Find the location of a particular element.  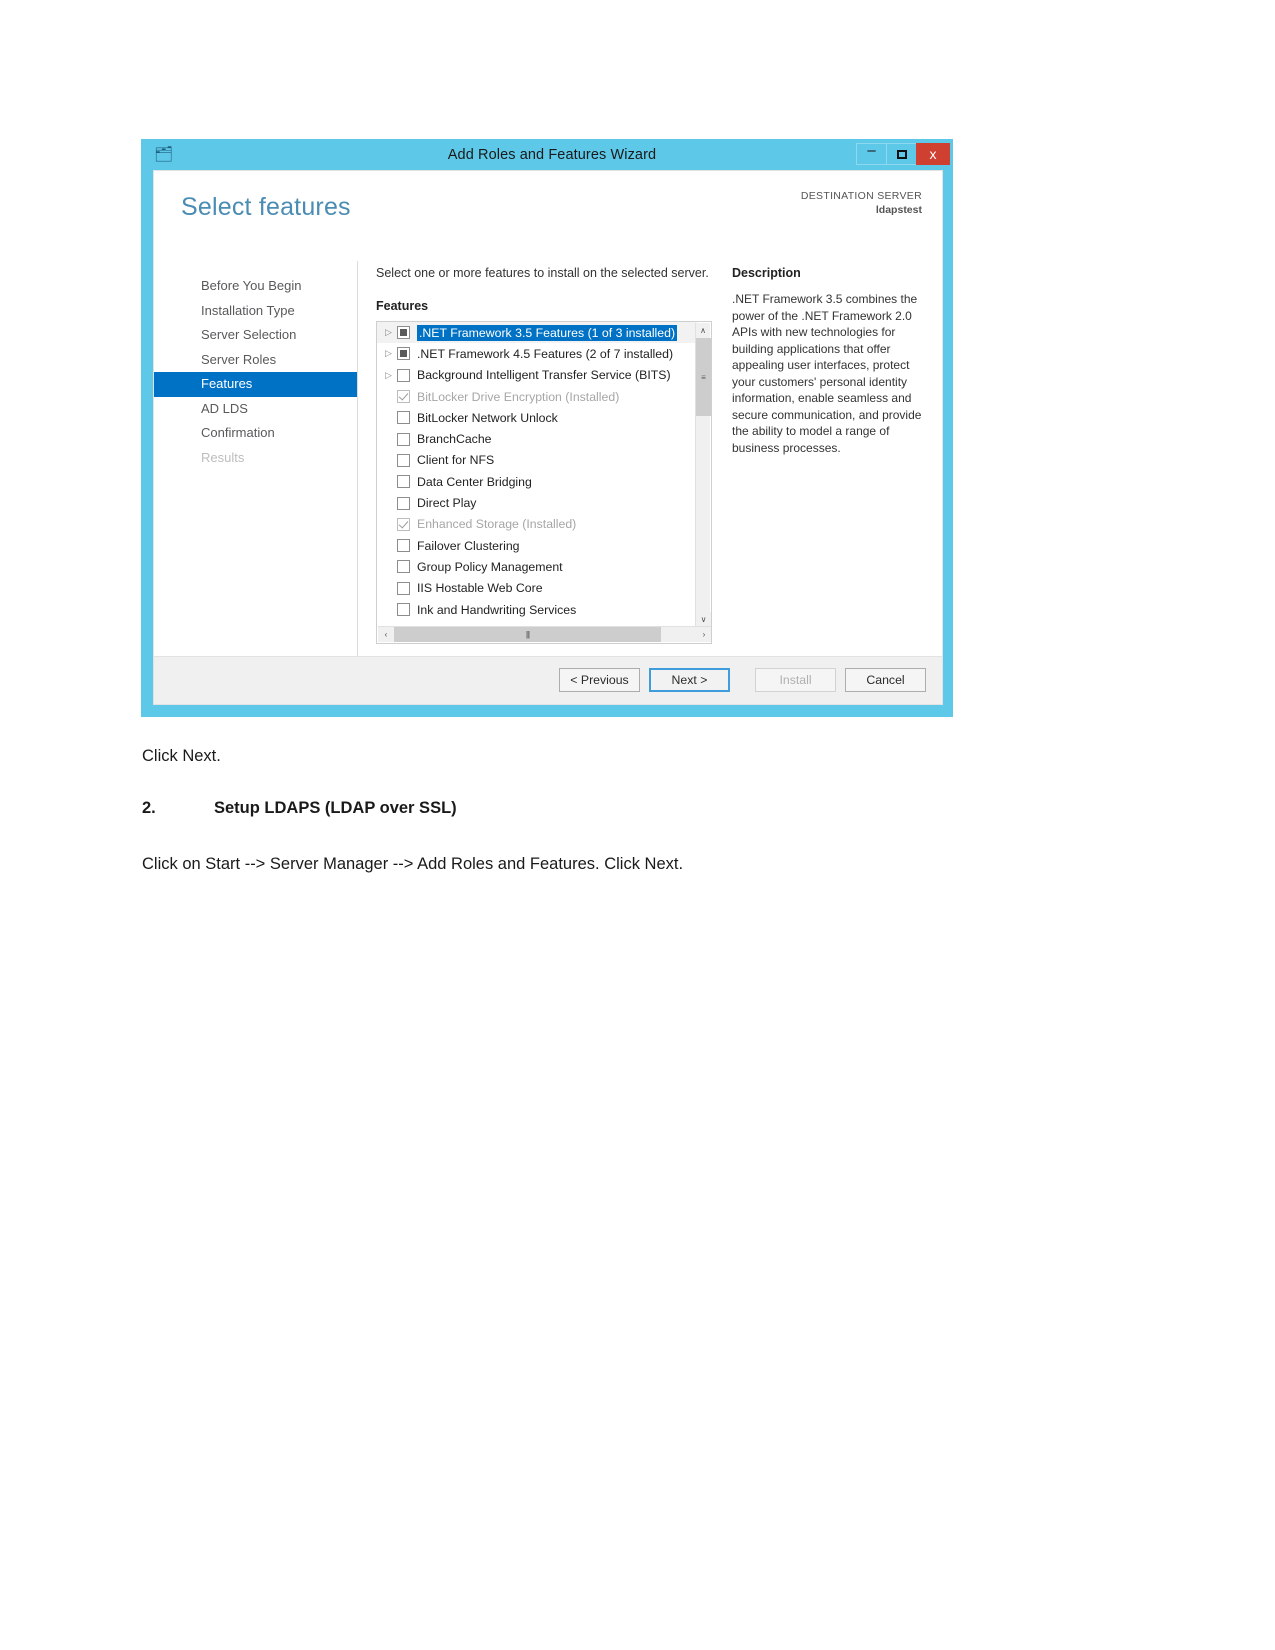

cancel-button: Cancel is located at coordinates (885, 680).